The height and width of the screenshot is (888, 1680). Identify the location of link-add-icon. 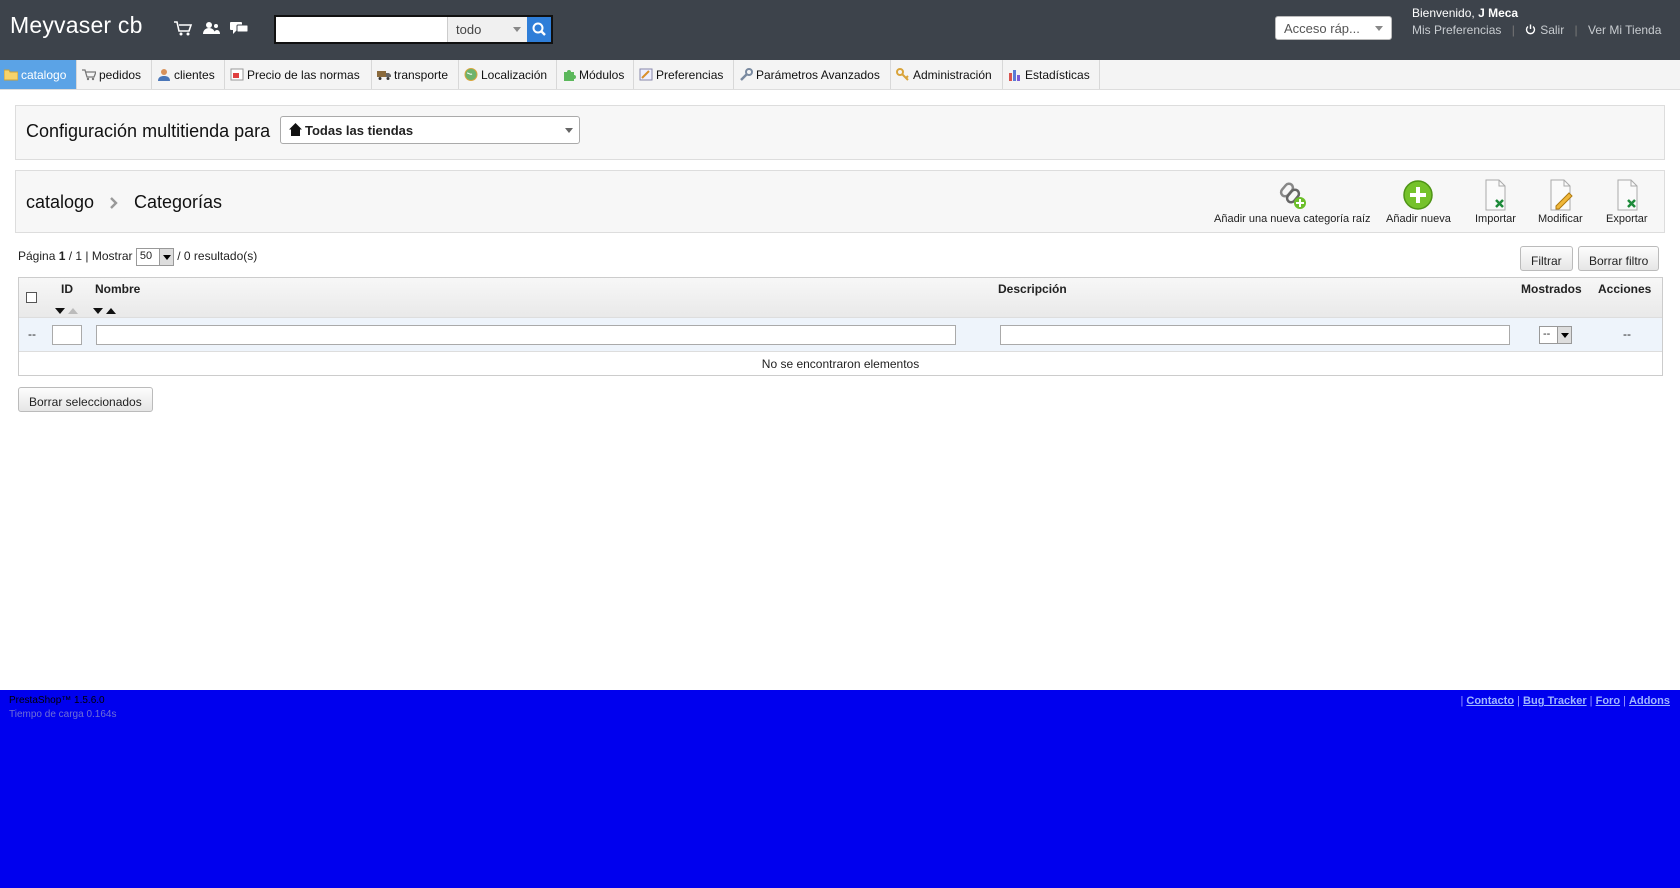
(1293, 195).